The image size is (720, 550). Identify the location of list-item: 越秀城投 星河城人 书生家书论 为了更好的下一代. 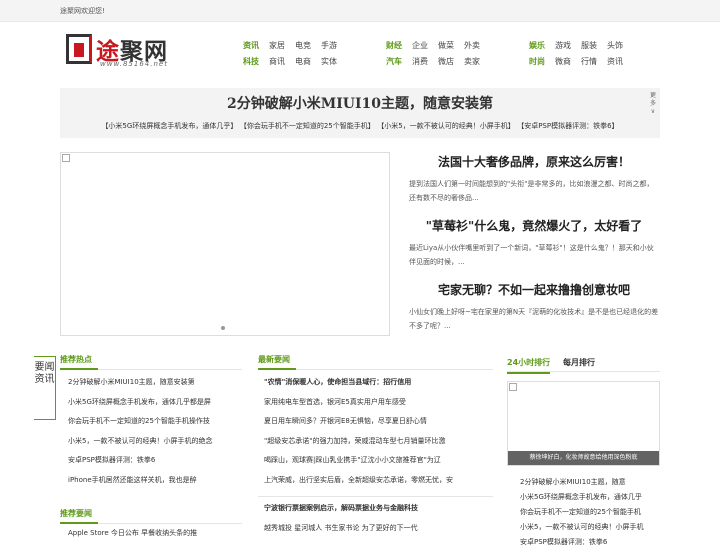
(378, 529).